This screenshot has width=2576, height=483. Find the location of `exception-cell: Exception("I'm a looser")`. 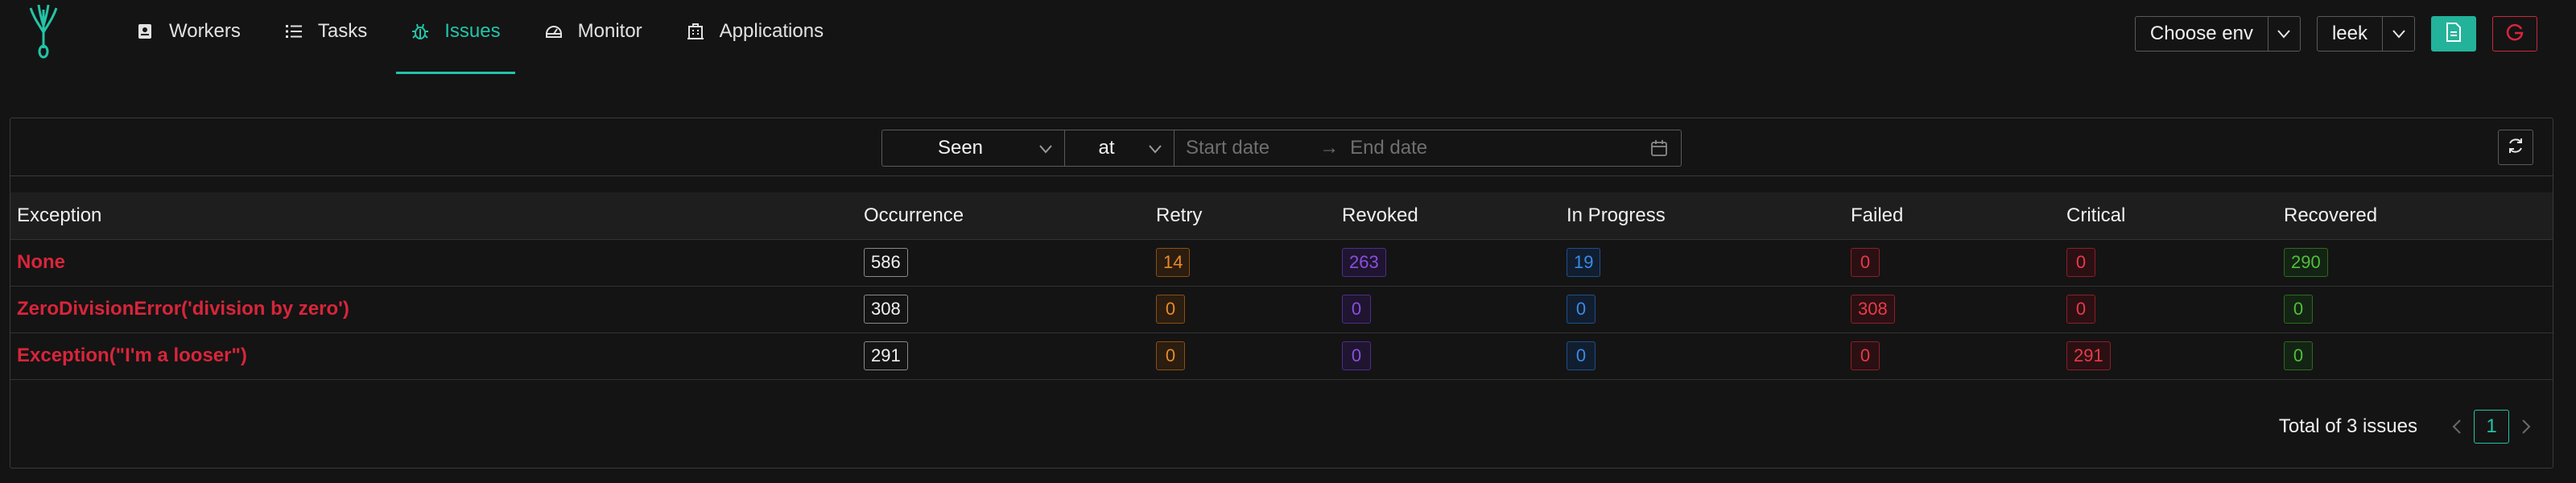

exception-cell: Exception("I'm a looser") is located at coordinates (433, 355).